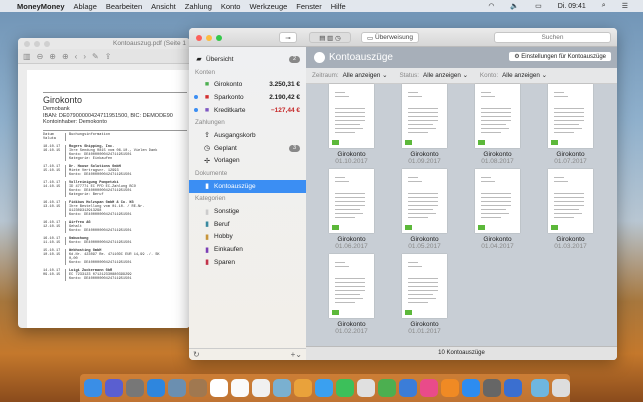 This screenshot has width=643, height=402. I want to click on dock-itunes-icon, so click(429, 388).